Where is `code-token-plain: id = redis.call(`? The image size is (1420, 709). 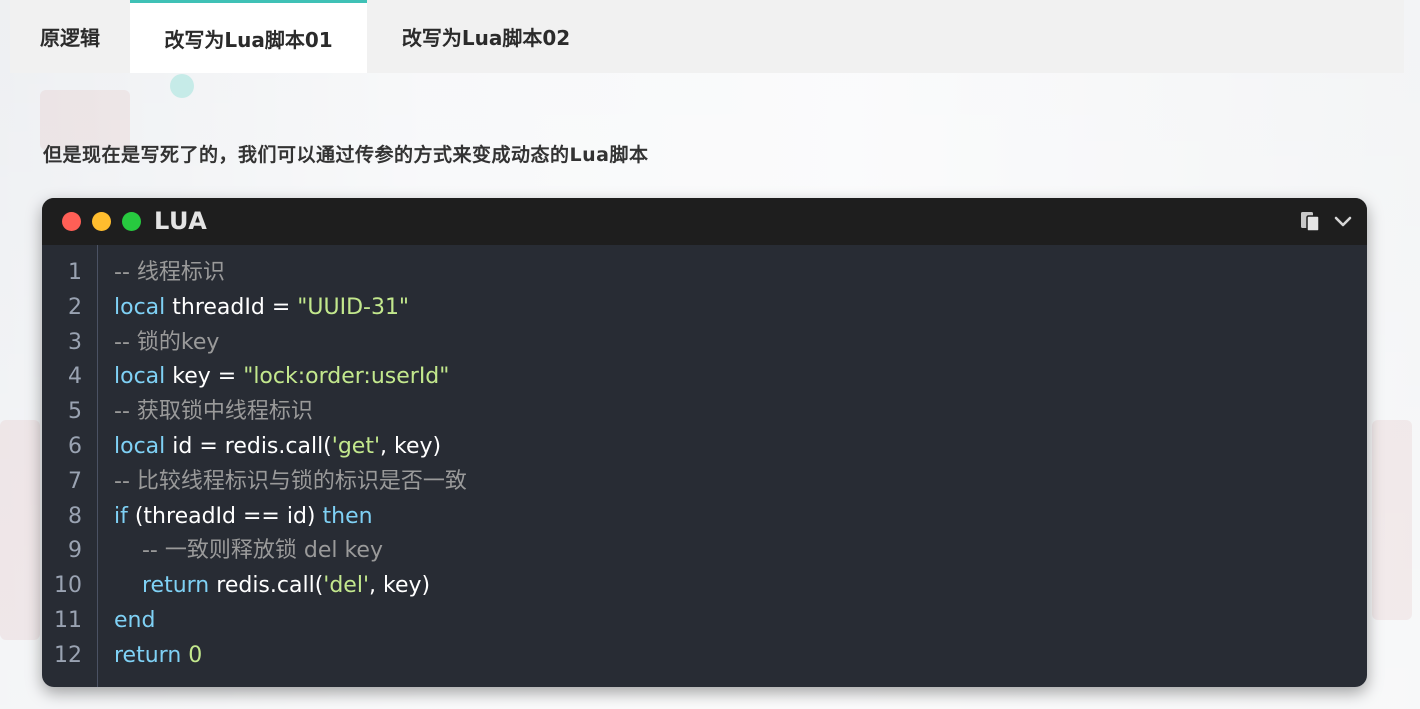
code-token-plain: id = redis.call( is located at coordinates (248, 446).